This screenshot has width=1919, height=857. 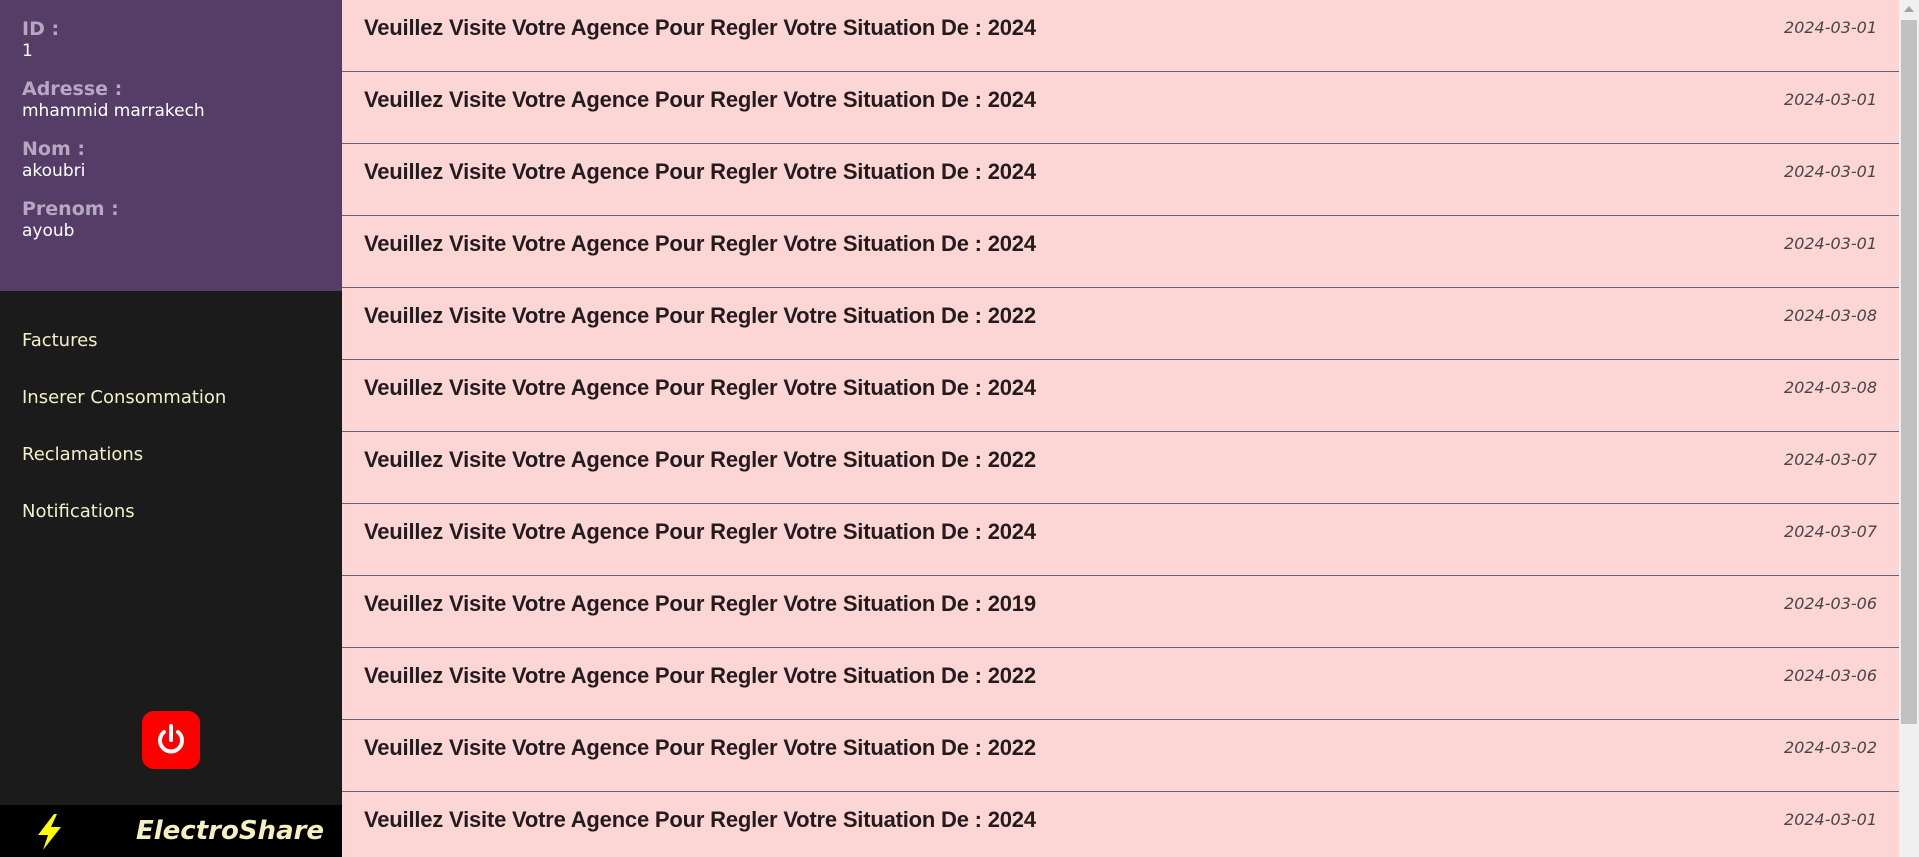 I want to click on address-label: Adresse :, so click(x=72, y=89).